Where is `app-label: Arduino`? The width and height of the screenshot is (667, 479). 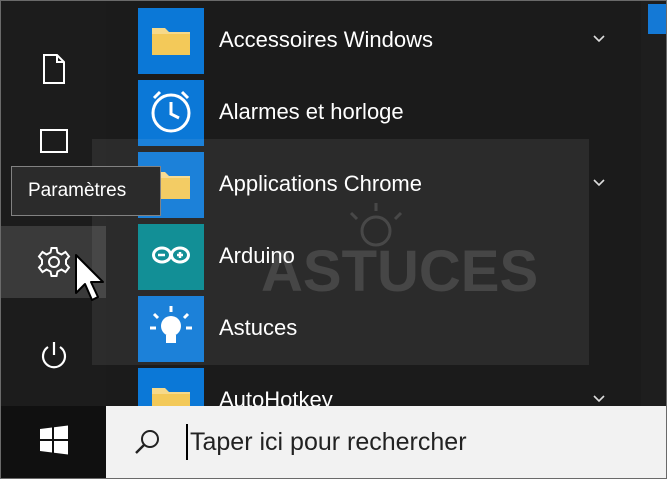
app-label: Arduino is located at coordinates (257, 255).